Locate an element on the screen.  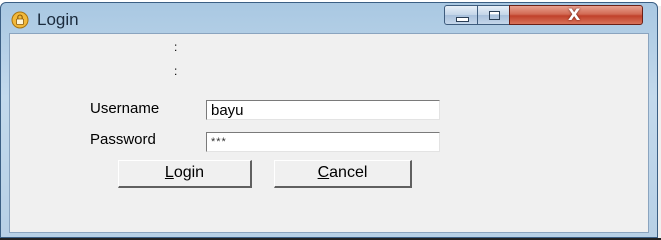
lock-icon is located at coordinates (20, 20).